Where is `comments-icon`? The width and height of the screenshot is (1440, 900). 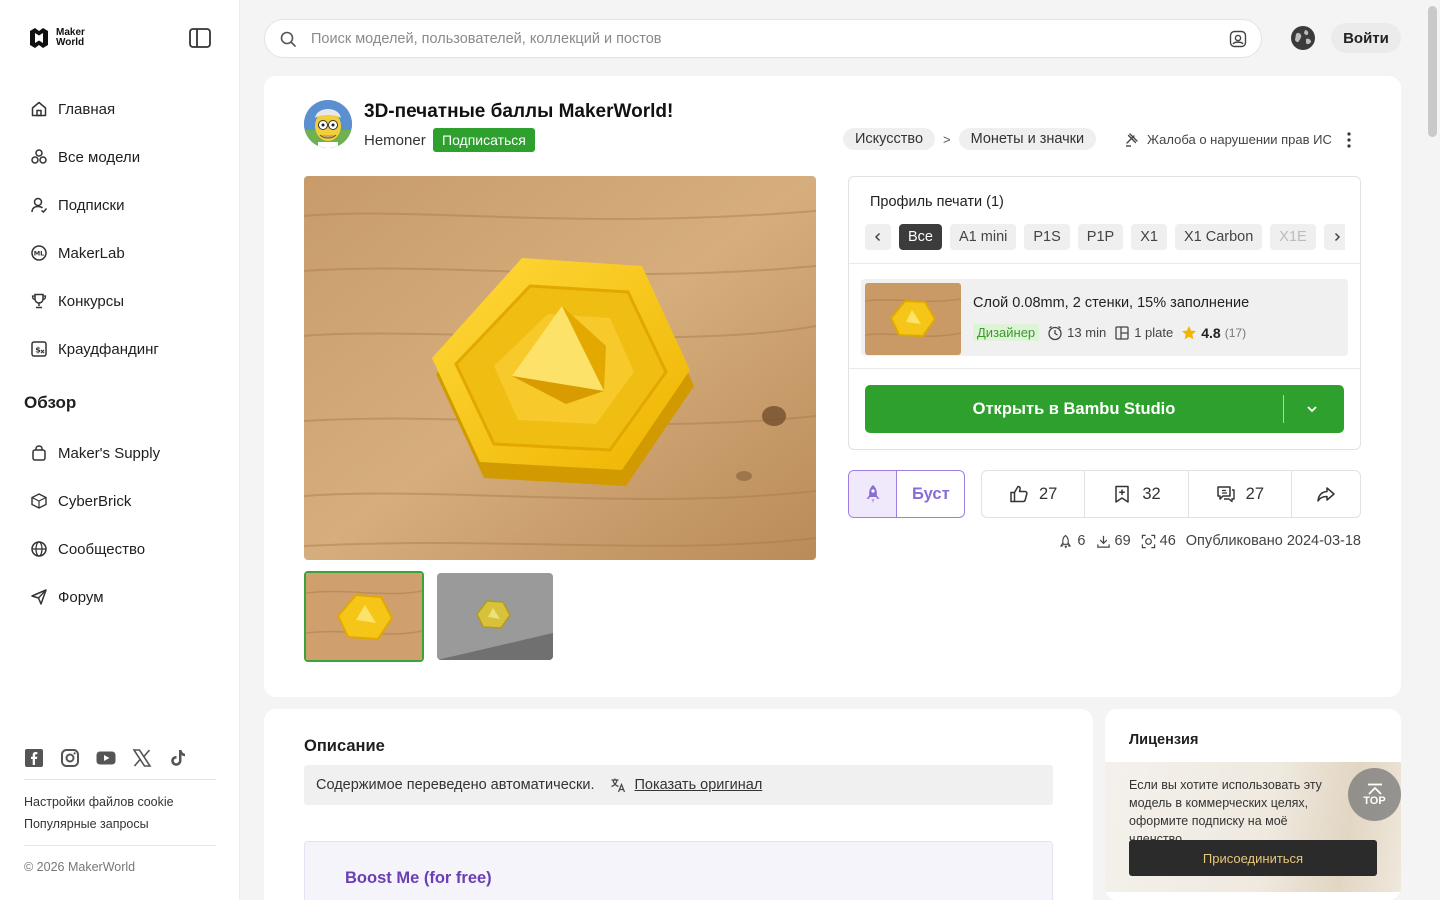
comments-icon is located at coordinates (1225, 494).